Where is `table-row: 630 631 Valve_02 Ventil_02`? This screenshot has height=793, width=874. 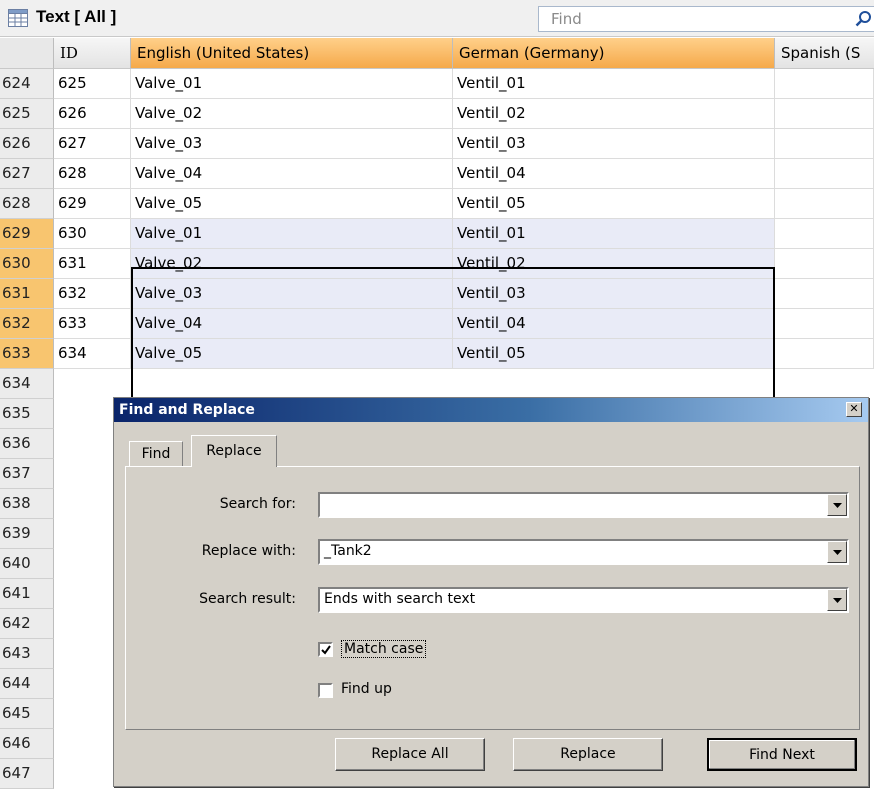 table-row: 630 631 Valve_02 Ventil_02 is located at coordinates (437, 264).